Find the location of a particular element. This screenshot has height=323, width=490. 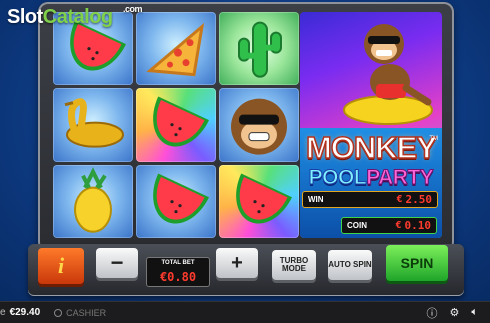

trademark: TM is located at coordinates (433, 139).